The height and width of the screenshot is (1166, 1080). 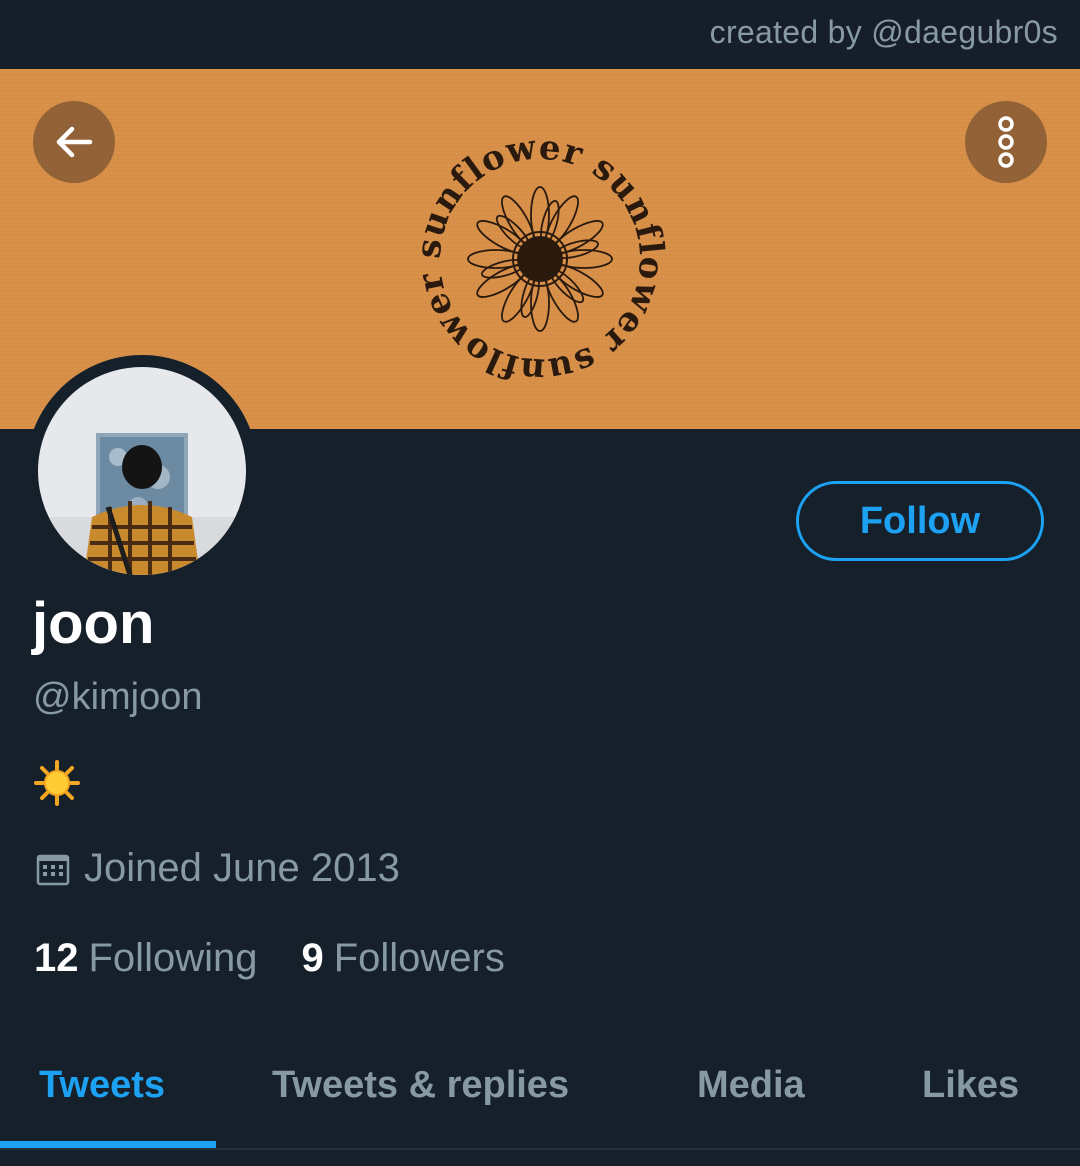 What do you see at coordinates (242, 868) in the screenshot?
I see `joined-label: Joined June 2013` at bounding box center [242, 868].